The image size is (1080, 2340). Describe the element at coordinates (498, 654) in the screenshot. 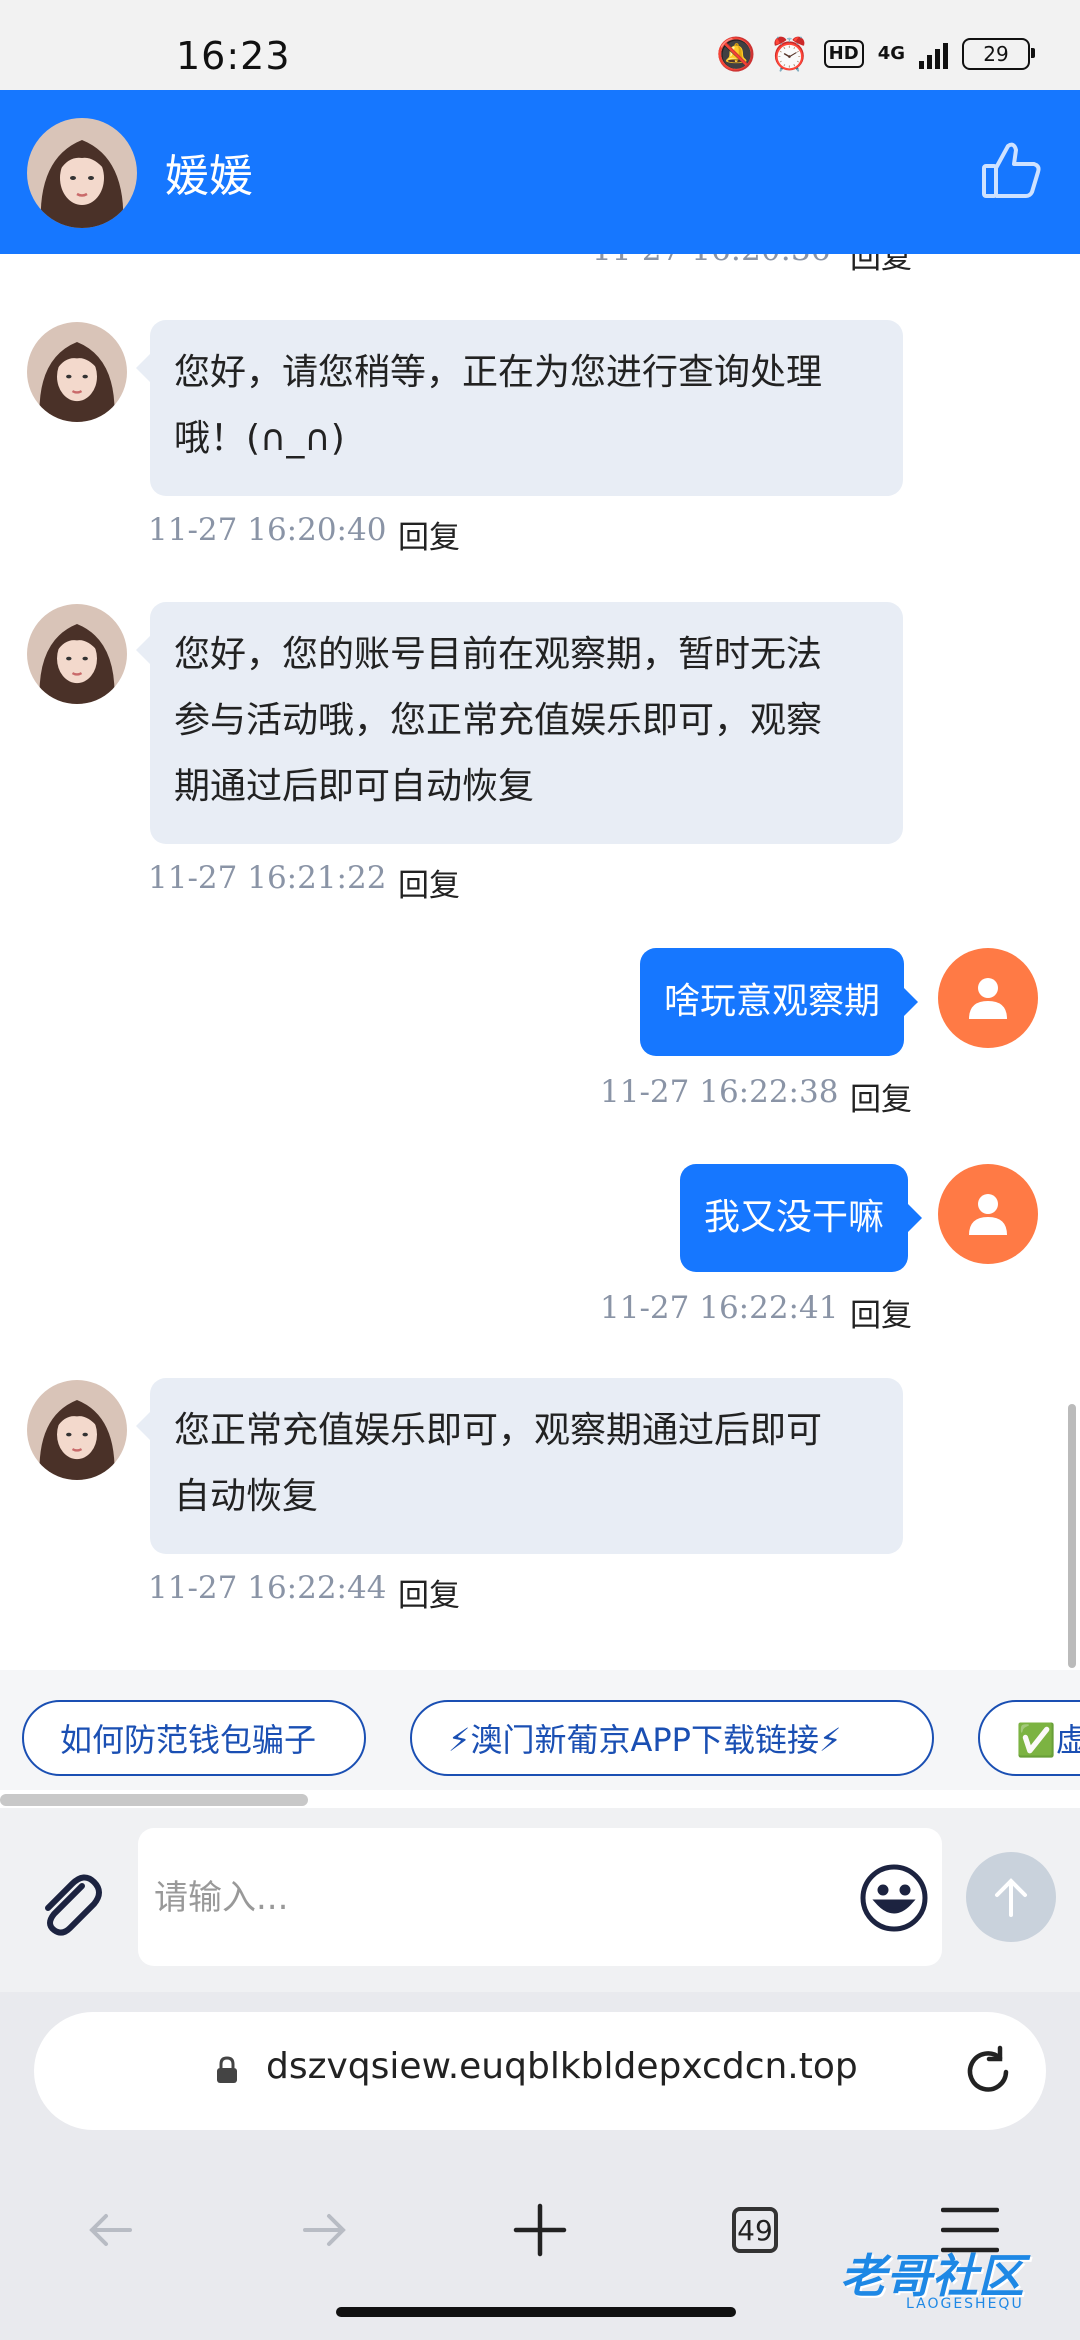

I see `message-line: 您好，您的账号目前在观察期，暂时无法` at that location.